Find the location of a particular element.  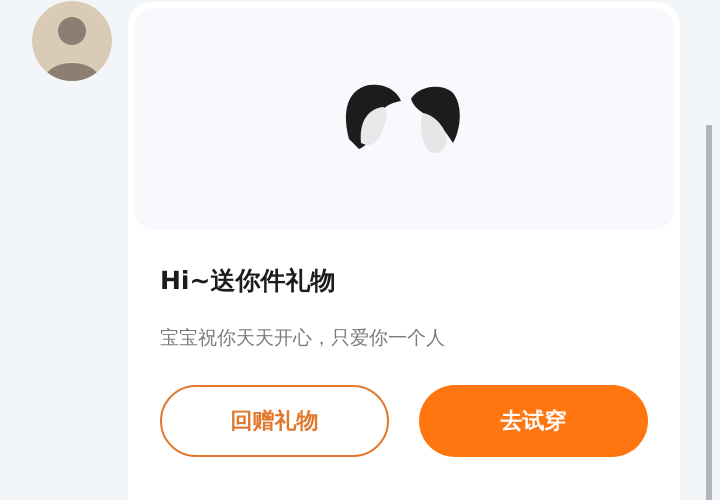

scrollbar is located at coordinates (709, 312).